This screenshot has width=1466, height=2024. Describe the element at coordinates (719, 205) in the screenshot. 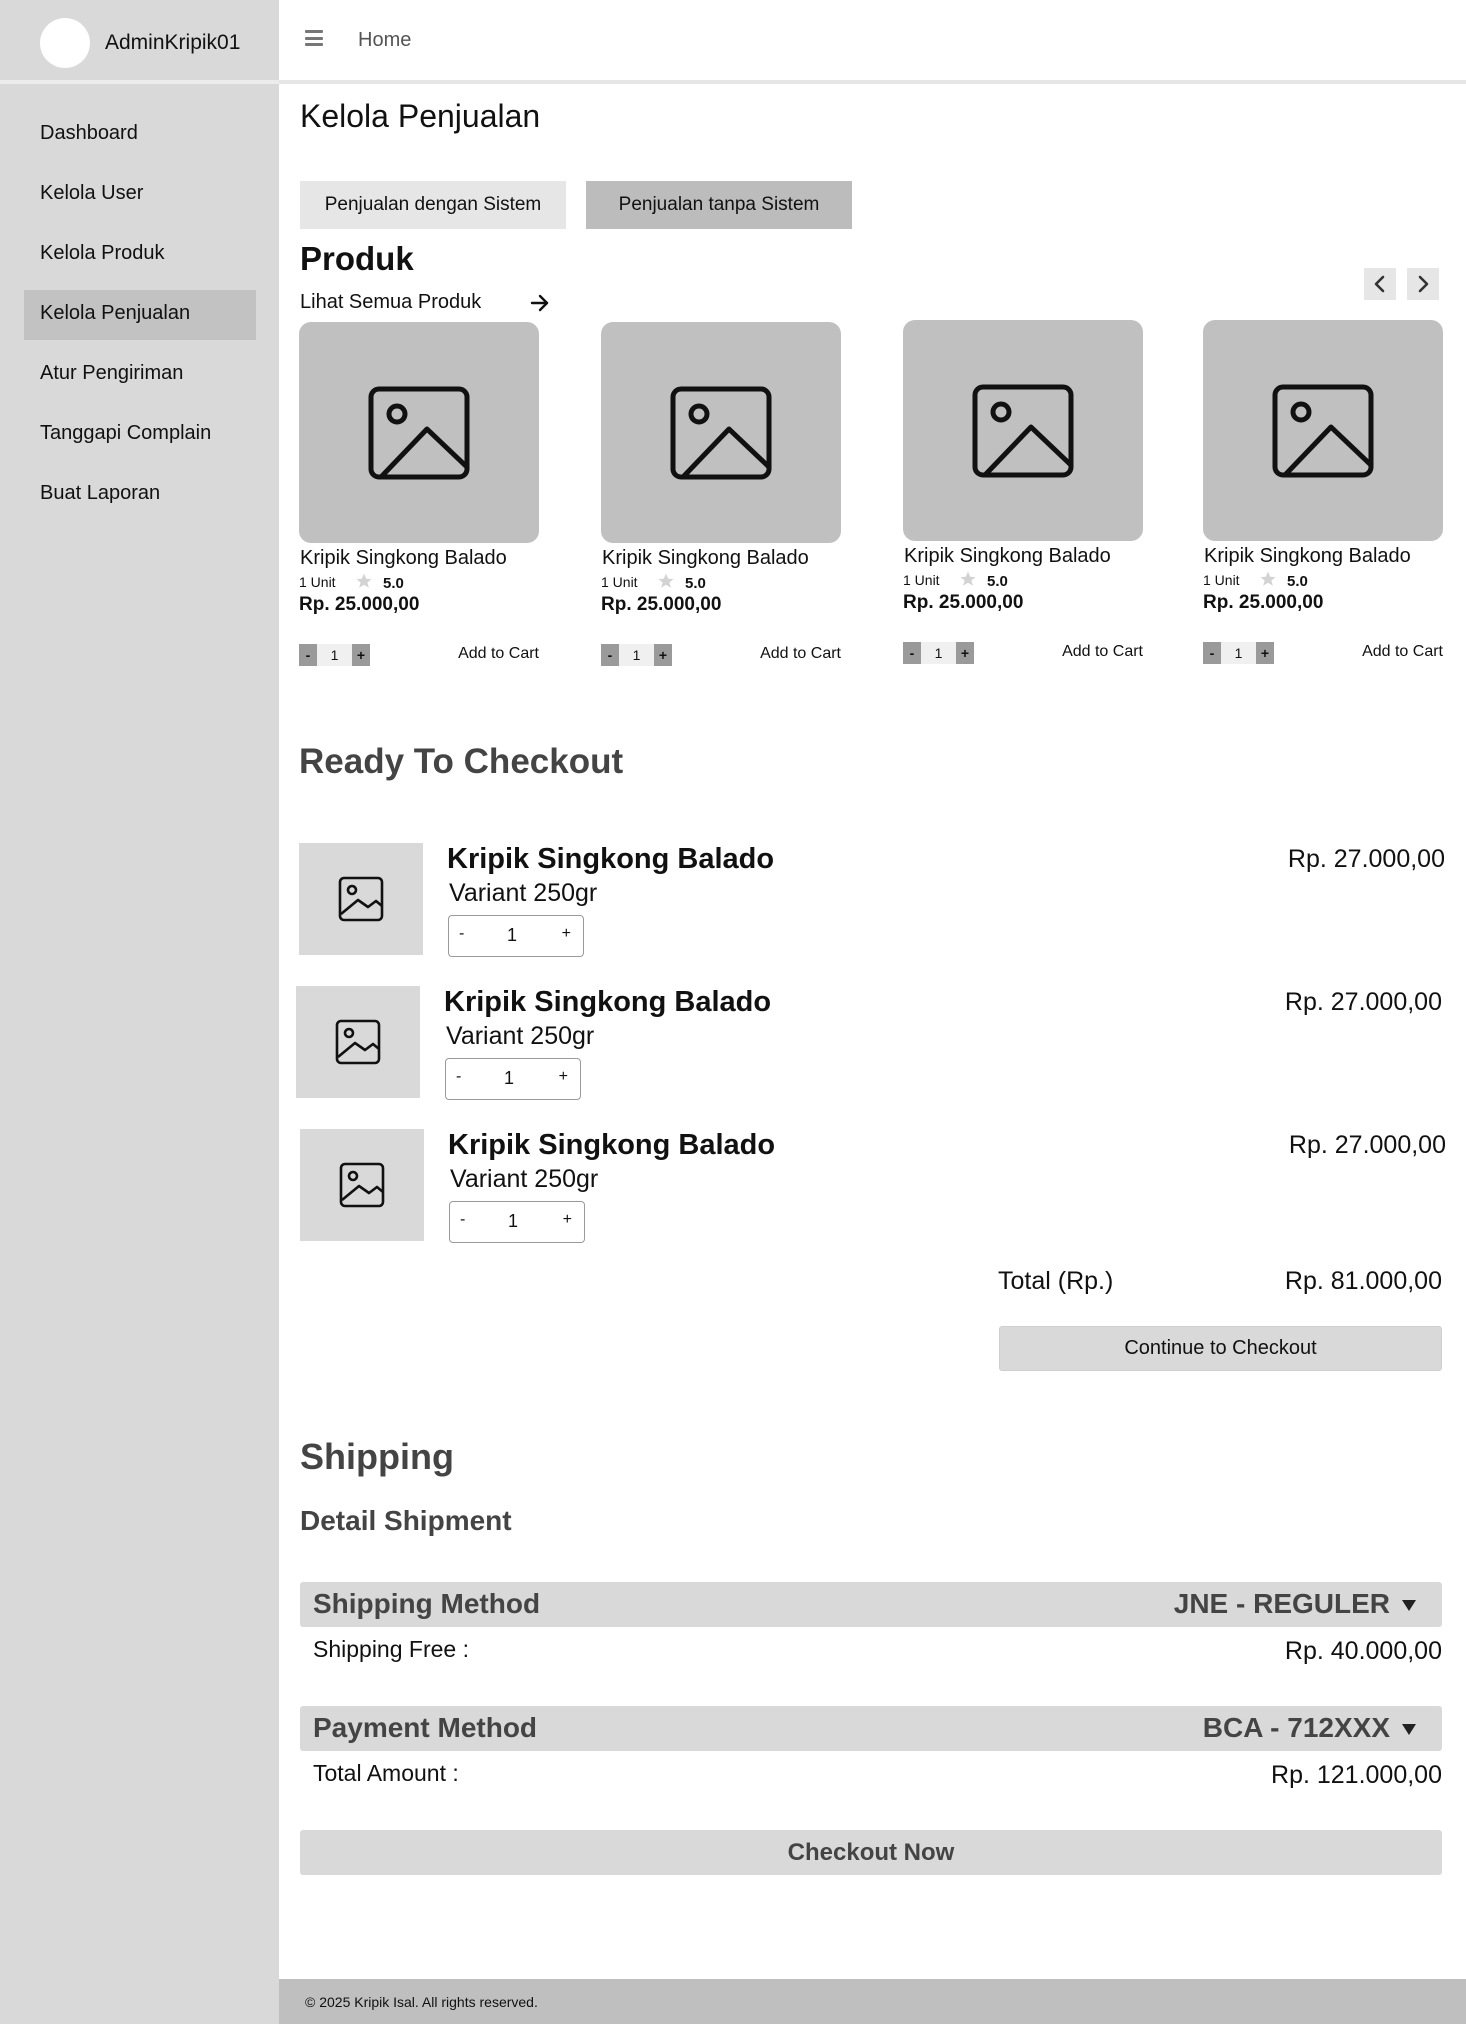

I see `tab-penjualan-tanpa-sistem: Penjualan tanpa Sistem` at that location.